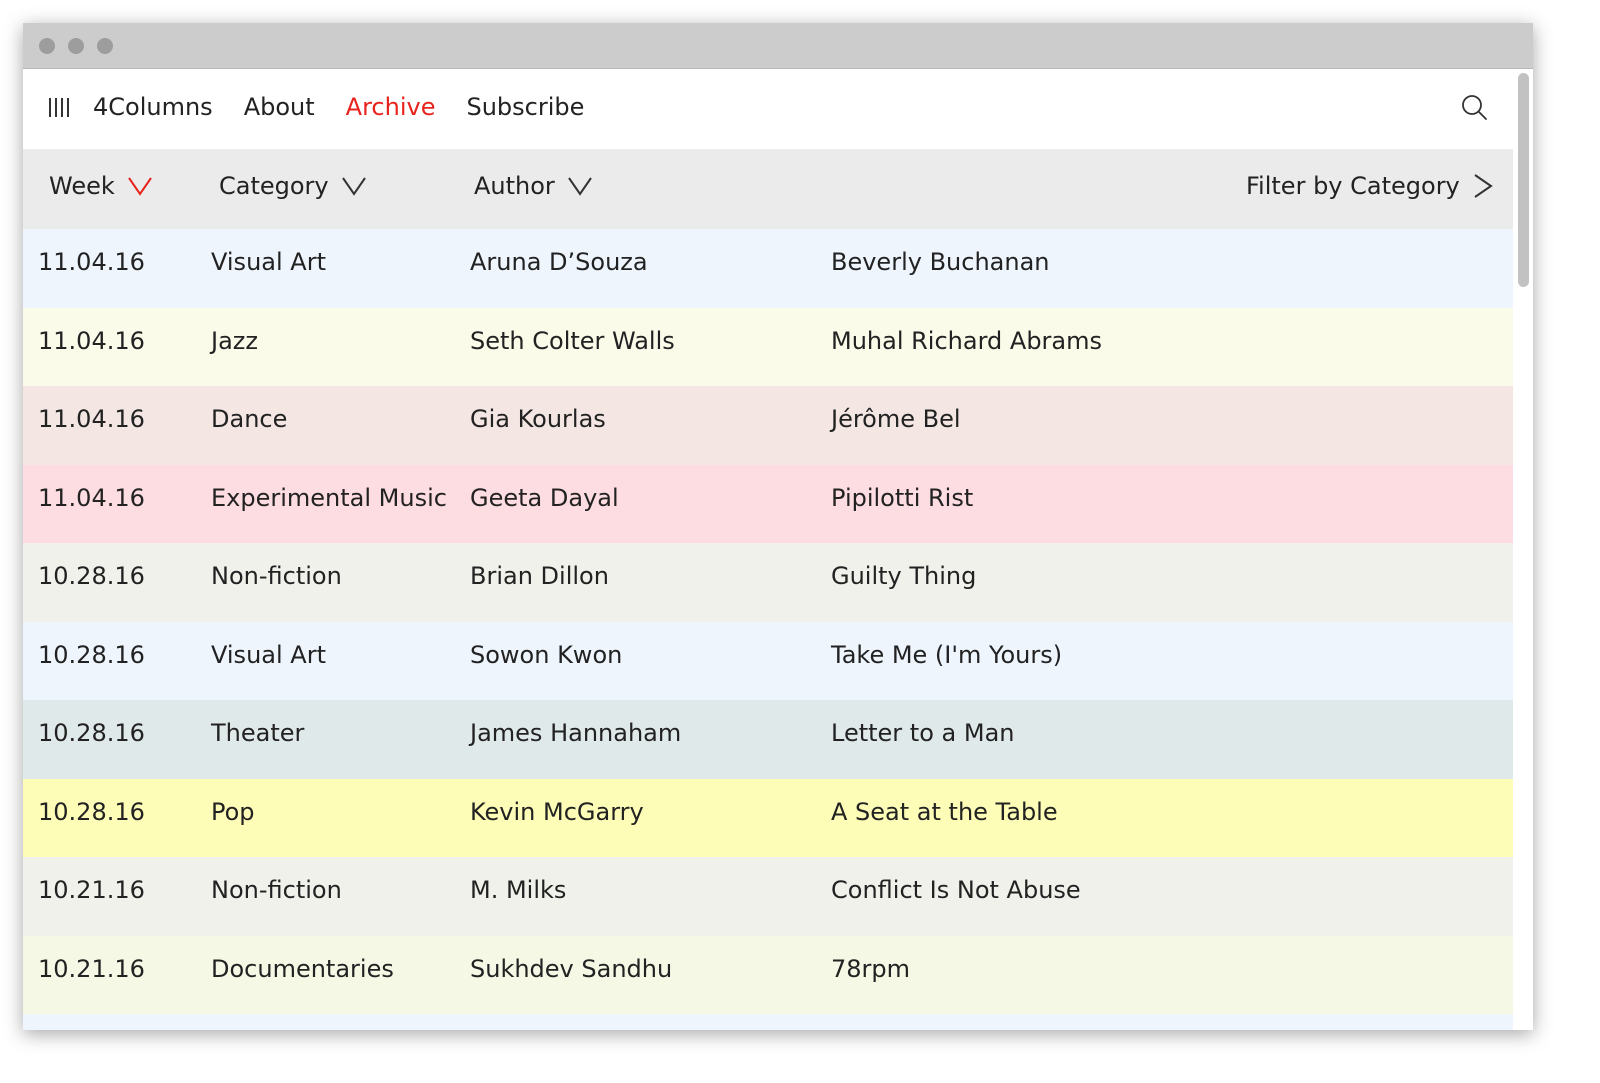  I want to click on sort-by-week: Week, so click(101, 186).